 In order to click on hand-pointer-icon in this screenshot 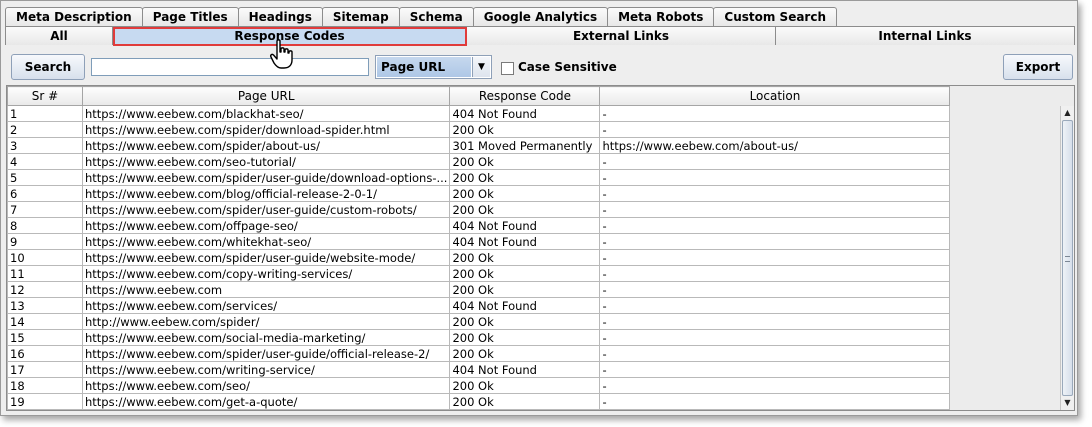, I will do `click(281, 54)`.